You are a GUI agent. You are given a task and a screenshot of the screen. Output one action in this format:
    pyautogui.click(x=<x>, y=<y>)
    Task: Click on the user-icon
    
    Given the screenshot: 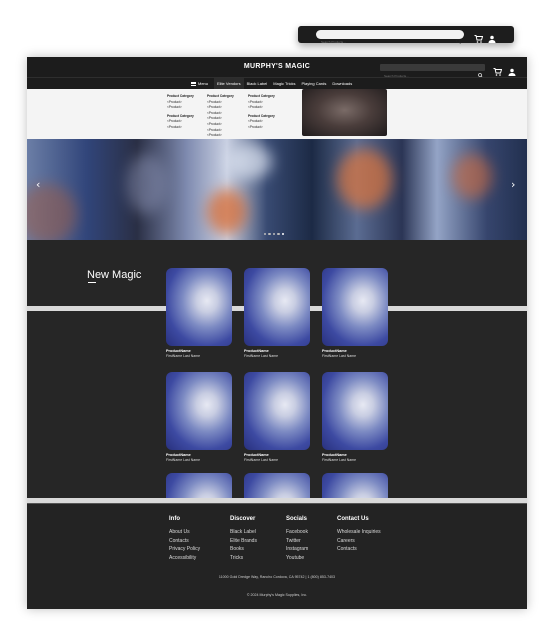 What is the action you would take?
    pyautogui.click(x=492, y=39)
    